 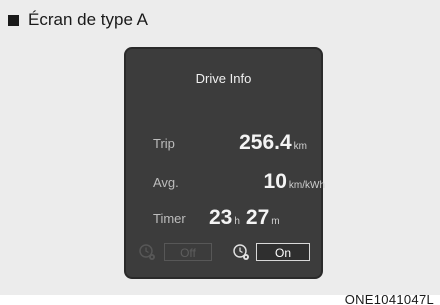 I want to click on trip-value: 256.4, so click(x=265, y=142).